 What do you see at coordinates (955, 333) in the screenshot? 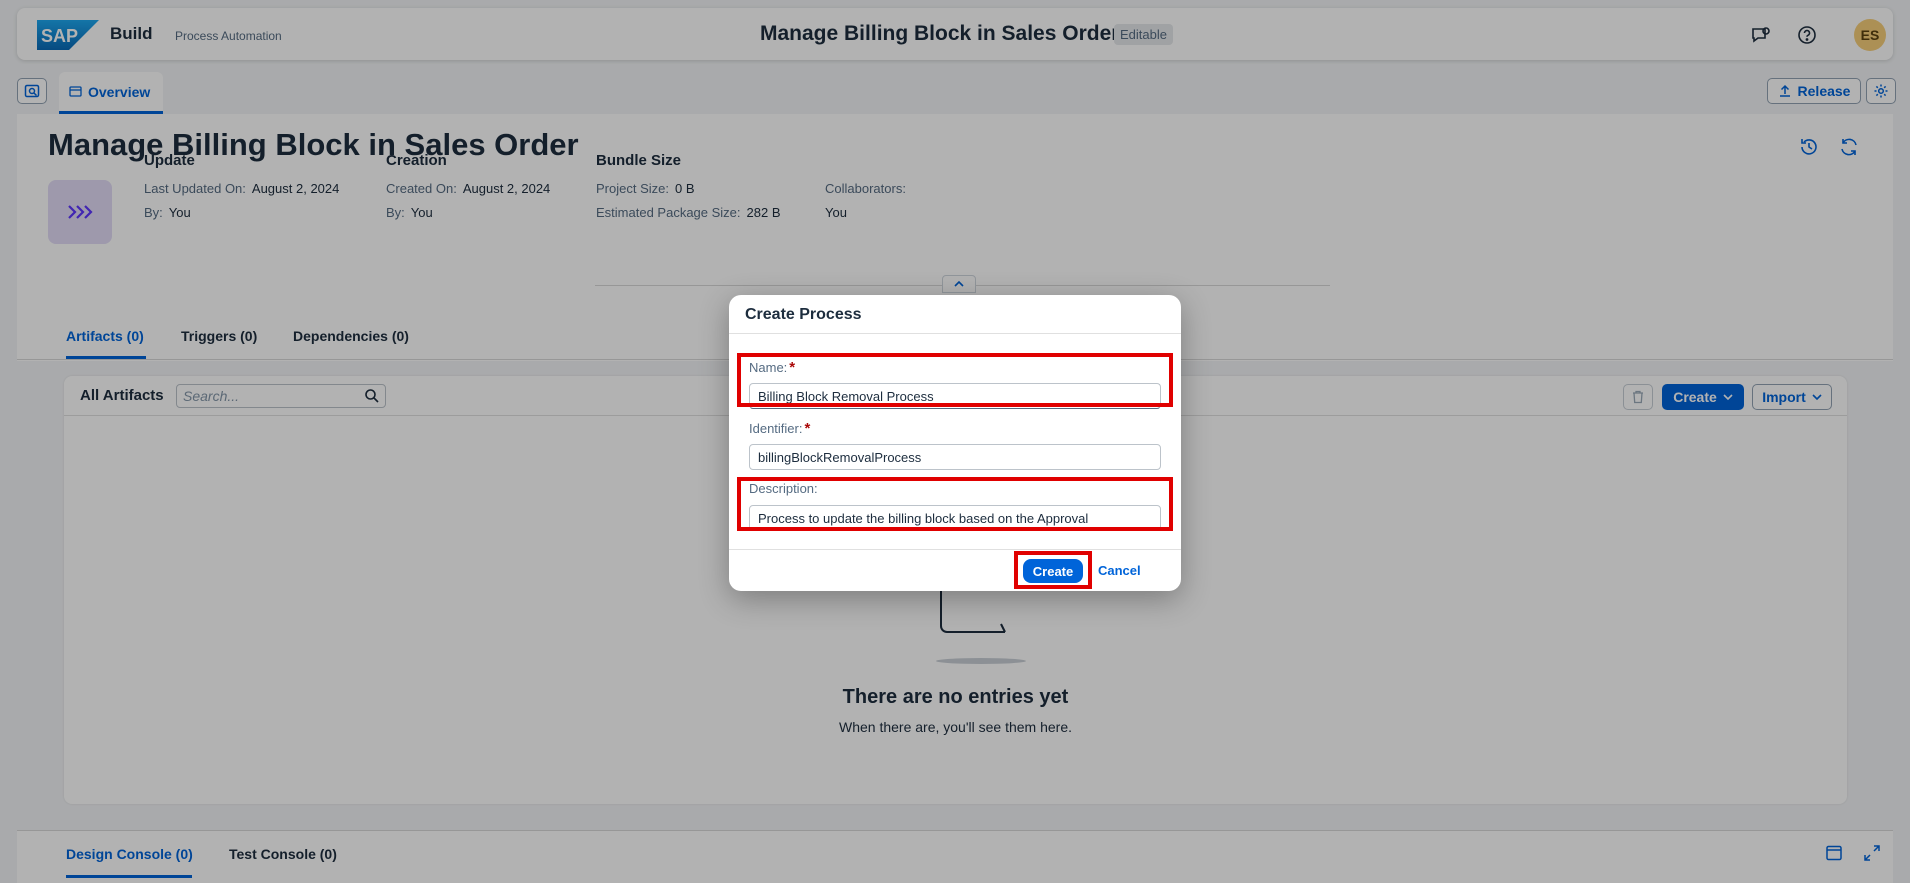
I see `dialog-header-divider` at bounding box center [955, 333].